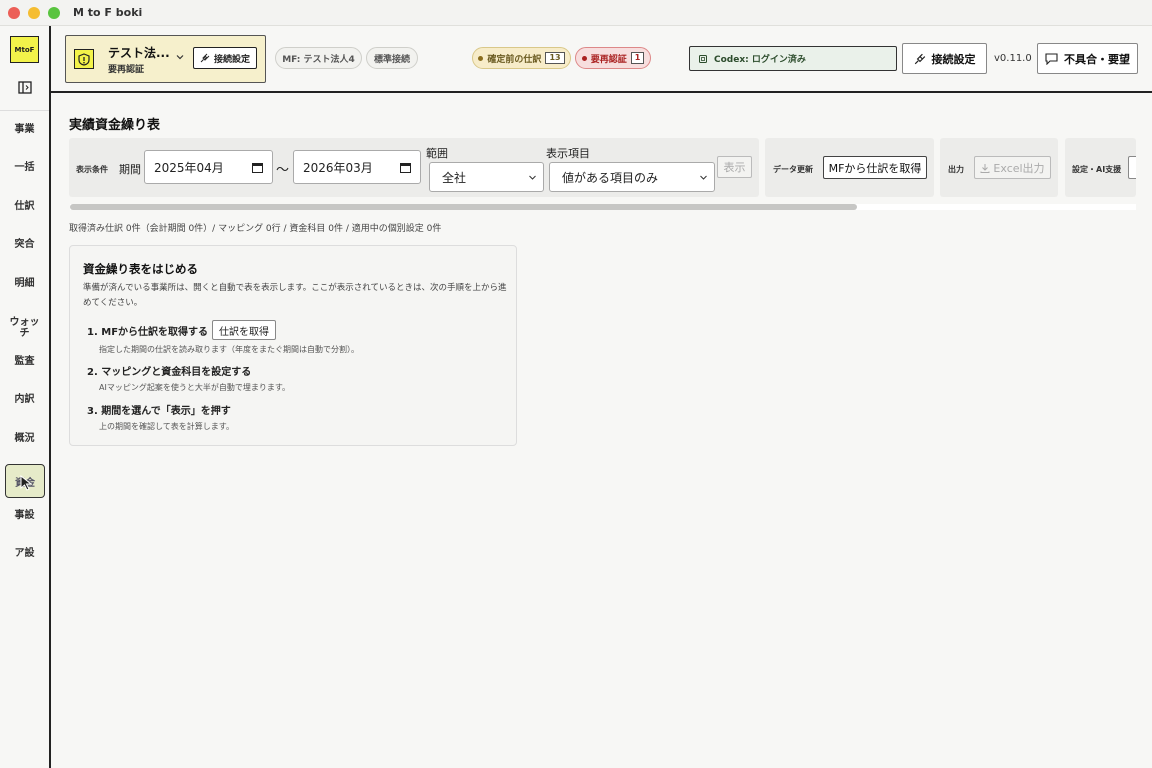 The height and width of the screenshot is (768, 1152). I want to click on output-group: 出力 Excel出力, so click(999, 167).